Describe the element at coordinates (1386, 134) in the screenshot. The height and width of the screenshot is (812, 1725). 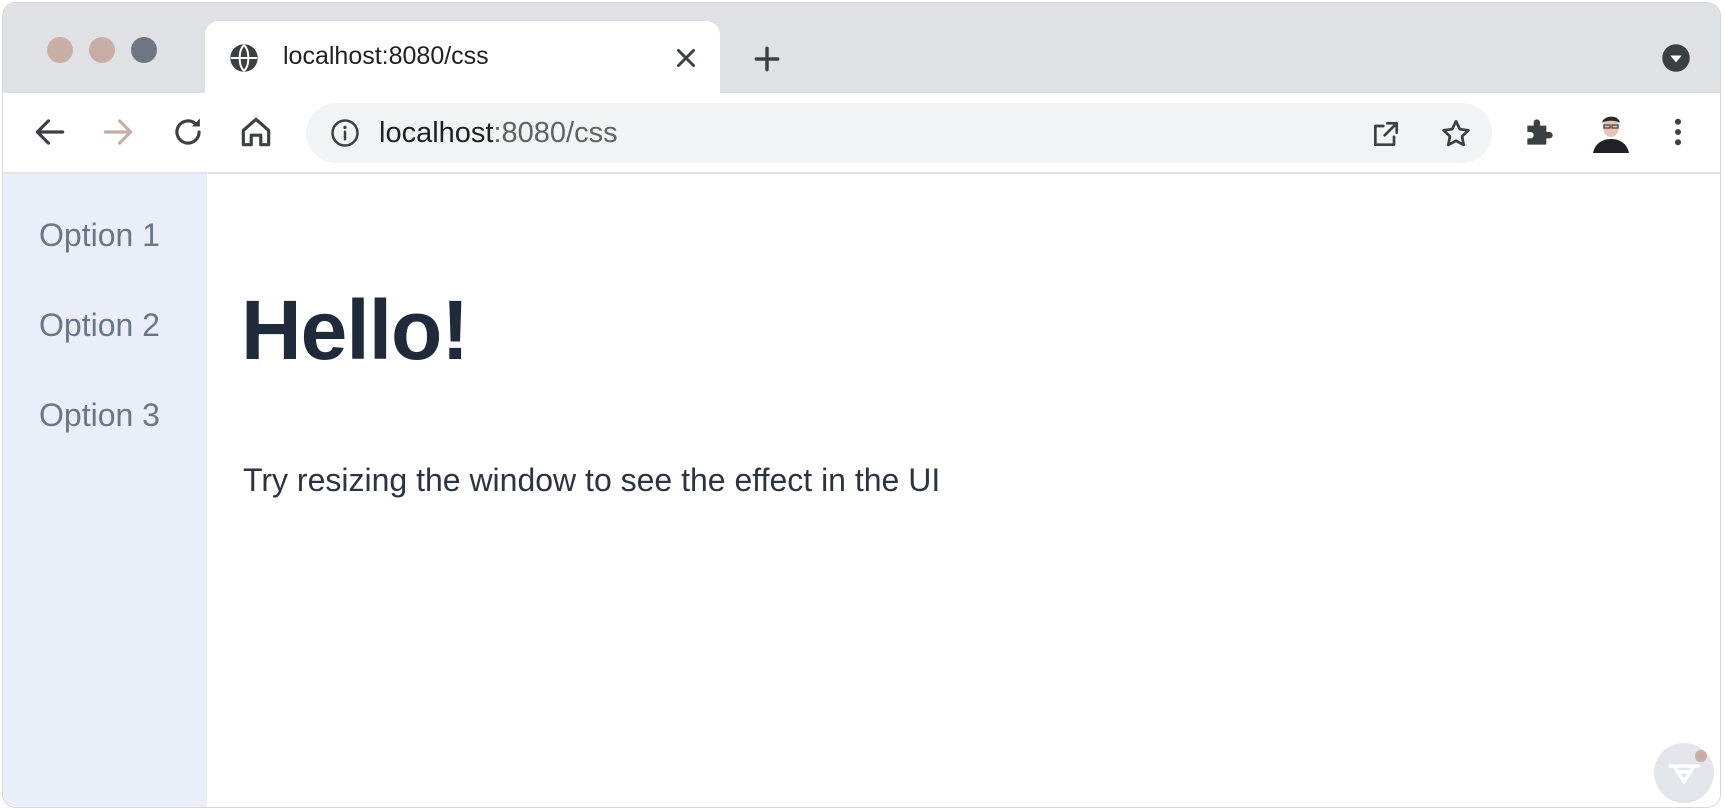
I see `open-external-icon` at that location.